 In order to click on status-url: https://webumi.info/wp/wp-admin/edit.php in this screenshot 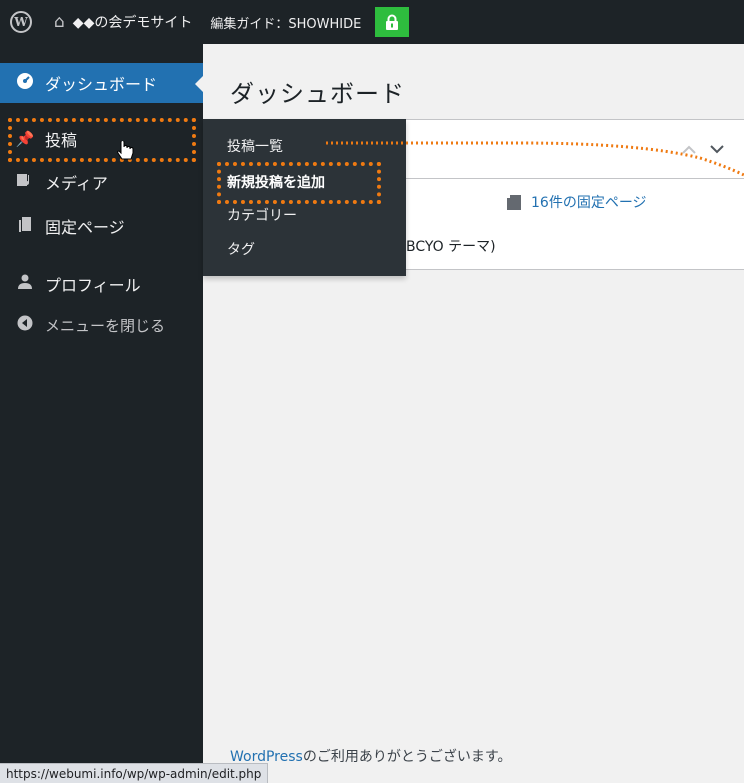, I will do `click(134, 773)`.